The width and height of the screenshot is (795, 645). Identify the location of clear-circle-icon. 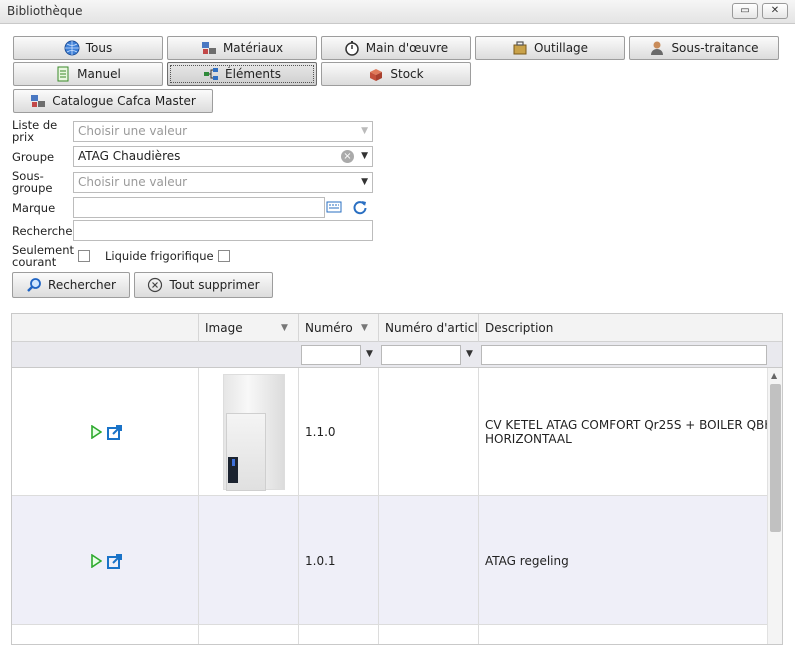
(155, 285).